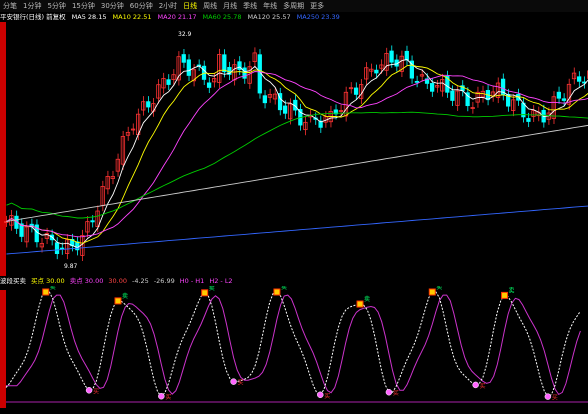 This screenshot has width=588, height=414. What do you see at coordinates (250, 6) in the screenshot?
I see `period-tab: 季线` at bounding box center [250, 6].